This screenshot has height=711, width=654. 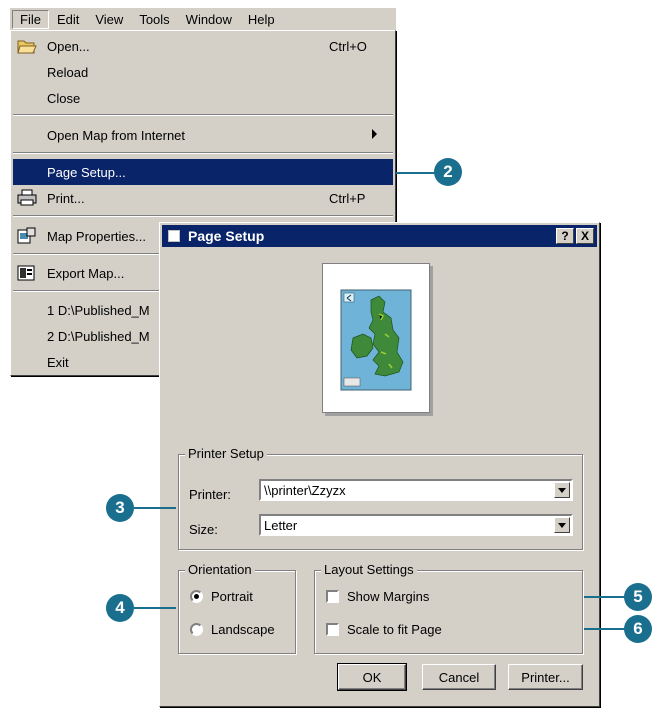 What do you see at coordinates (98, 336) in the screenshot?
I see `menu-item-recent-2-label: 2 D:\Published_M` at bounding box center [98, 336].